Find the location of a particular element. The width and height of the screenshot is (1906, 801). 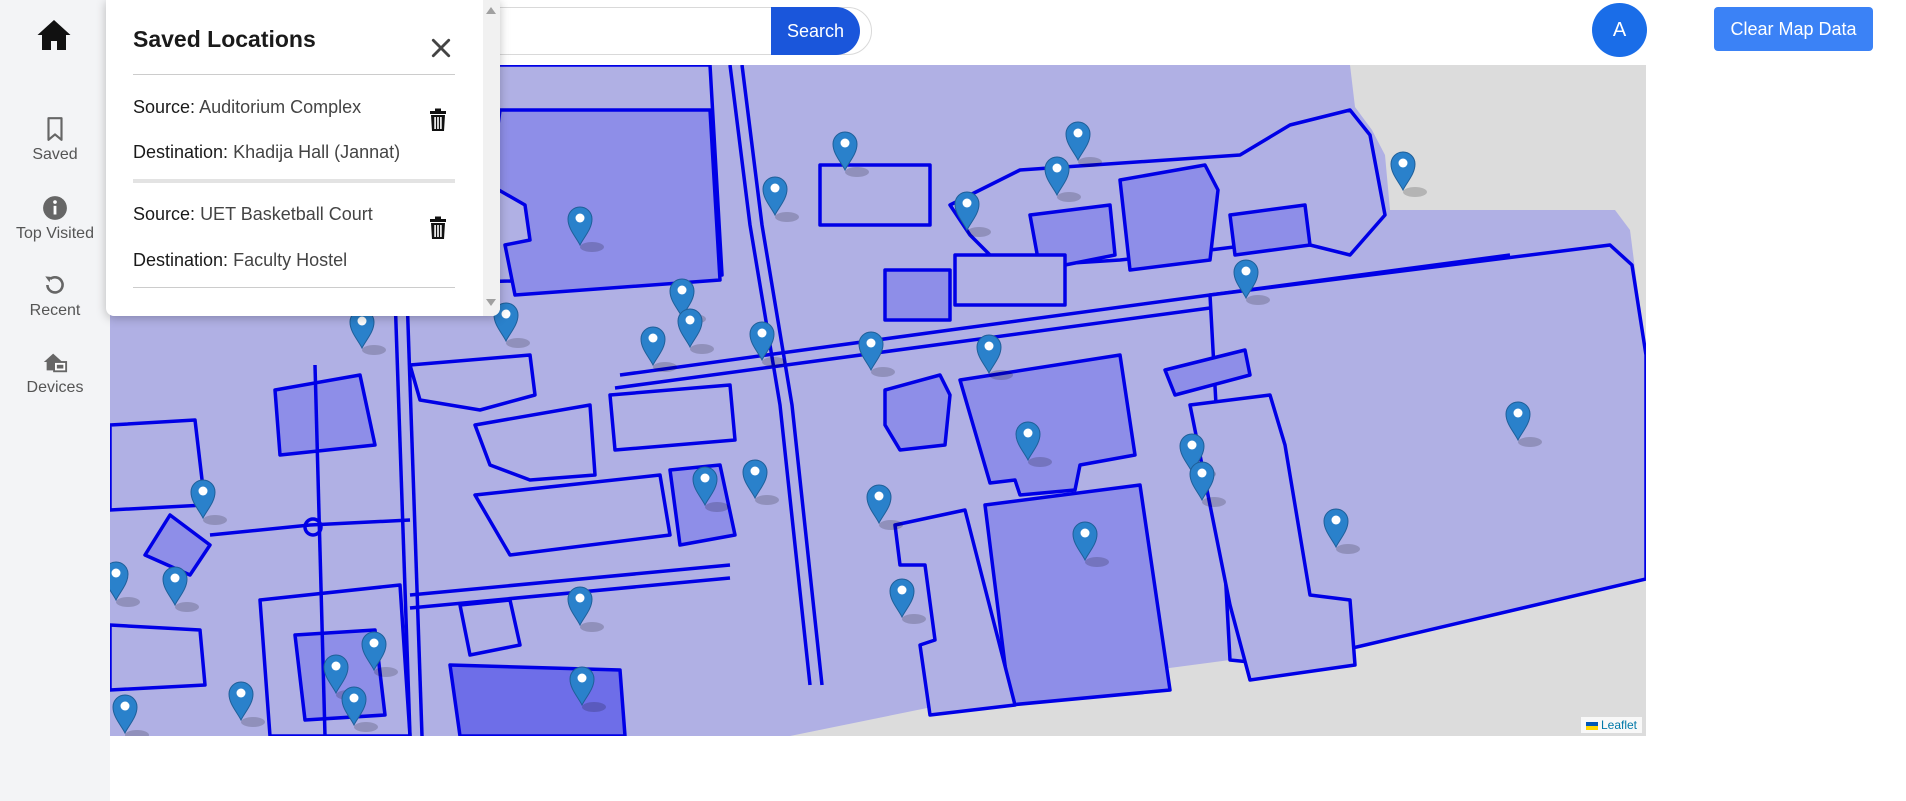

entry-source: Source: Auditorium Complex is located at coordinates (247, 107).